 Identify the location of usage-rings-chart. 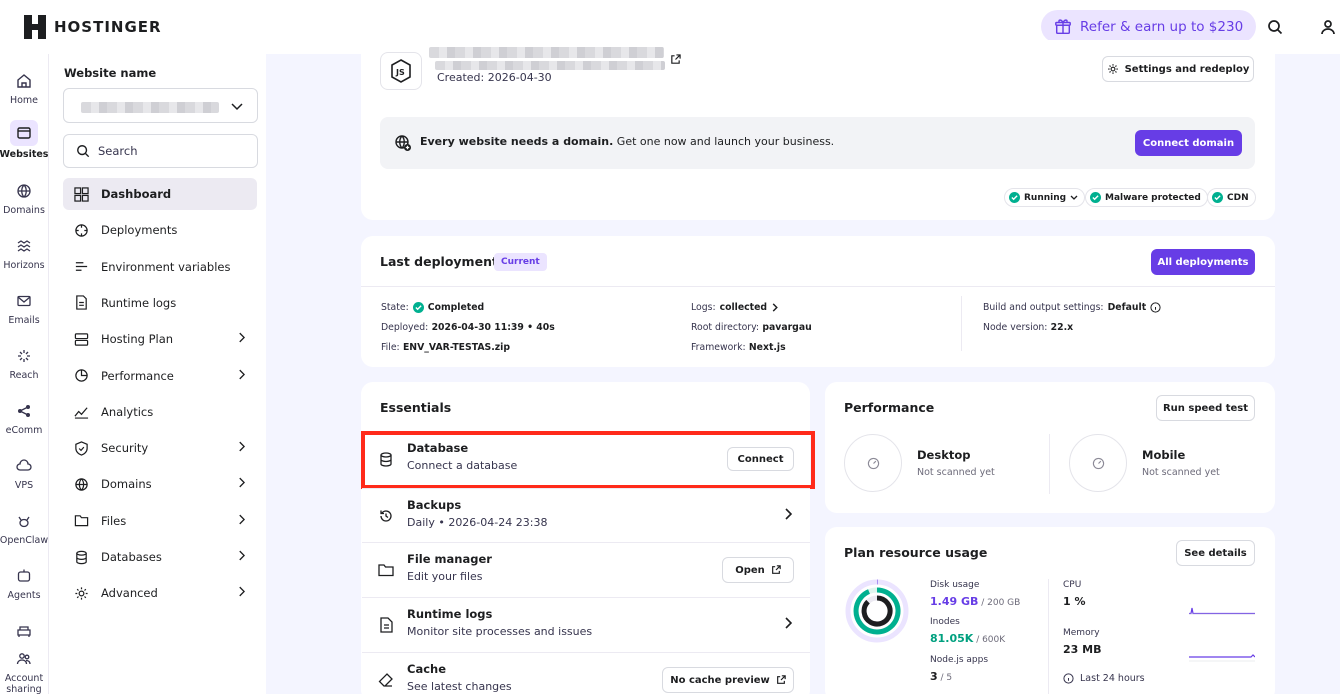
(877, 611).